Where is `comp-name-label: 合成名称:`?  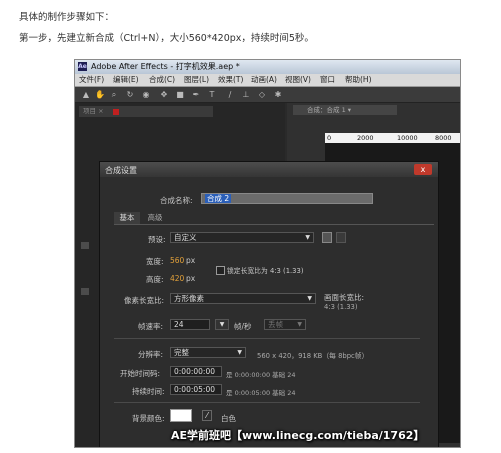 comp-name-label: 合成名称: is located at coordinates (176, 200).